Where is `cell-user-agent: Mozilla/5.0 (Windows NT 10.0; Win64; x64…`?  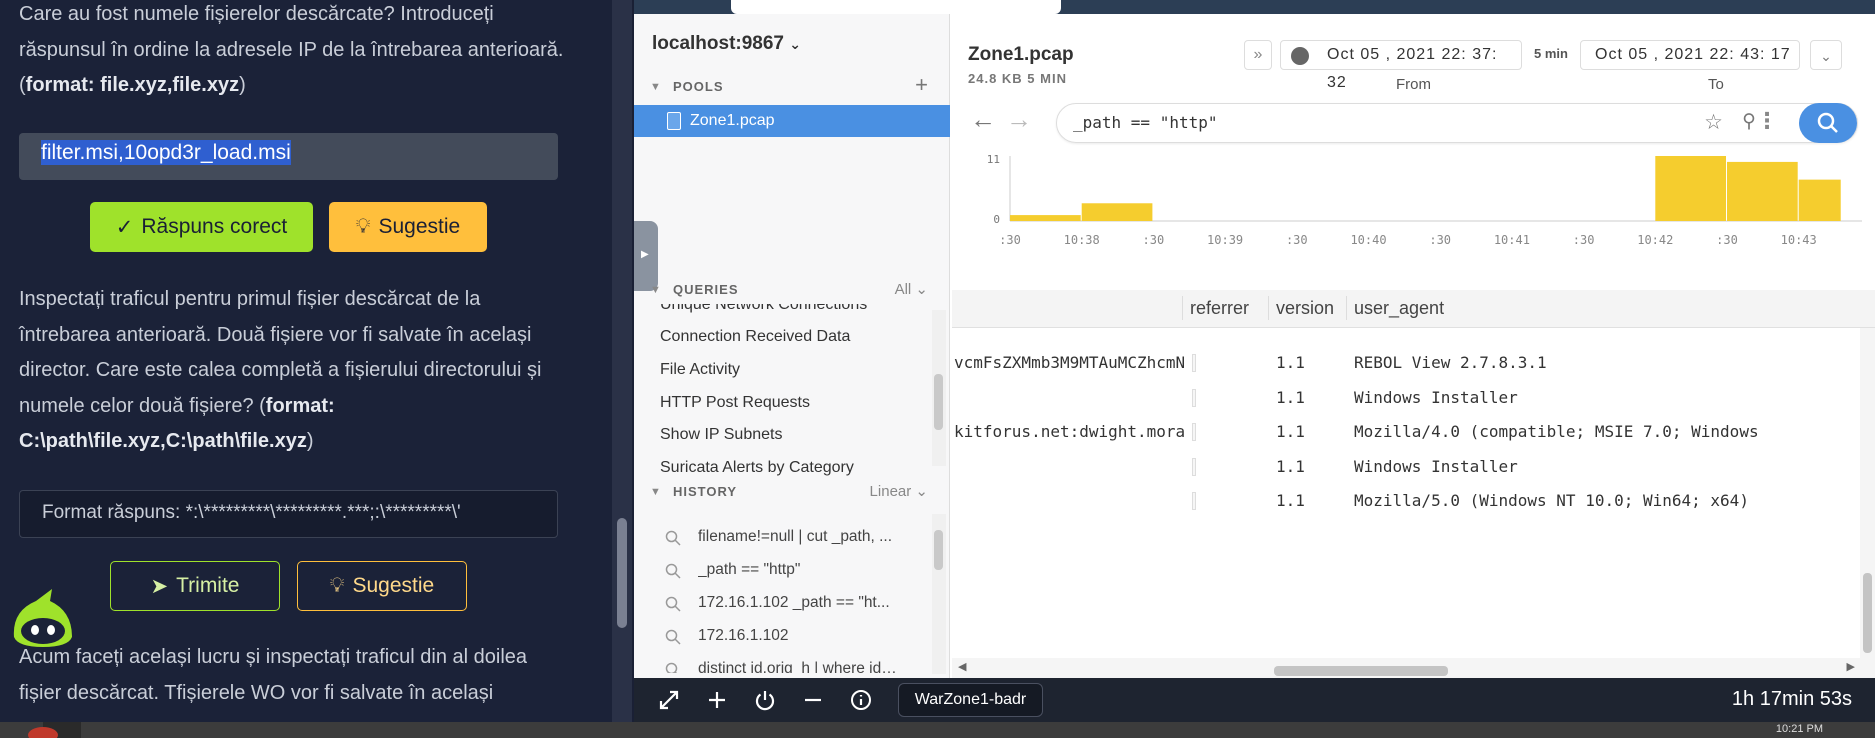 cell-user-agent: Mozilla/5.0 (Windows NT 10.0; Win64; x64… is located at coordinates (1551, 500).